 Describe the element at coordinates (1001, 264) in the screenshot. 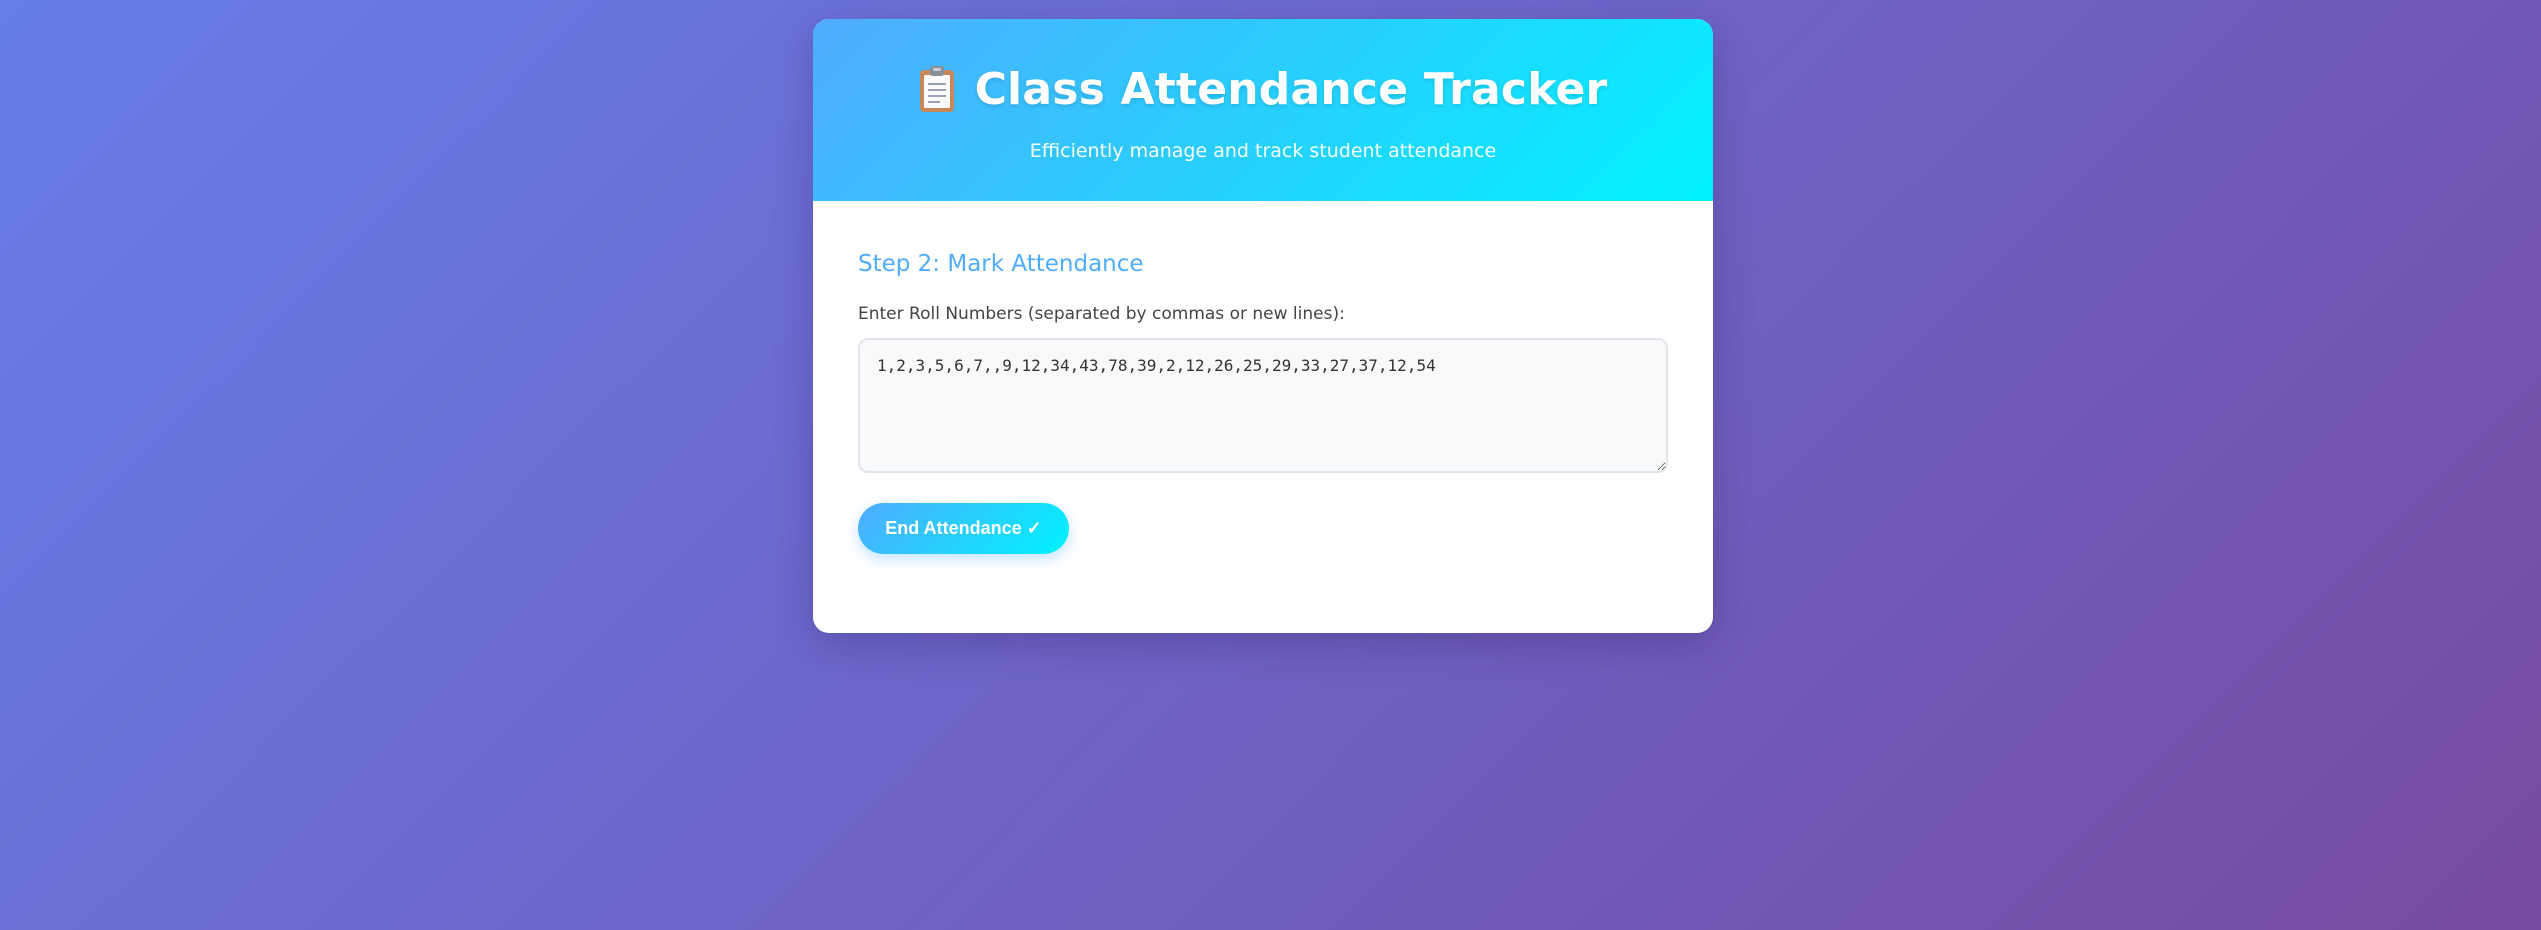

I see `step-title: Step 2: Mark Attendance` at that location.